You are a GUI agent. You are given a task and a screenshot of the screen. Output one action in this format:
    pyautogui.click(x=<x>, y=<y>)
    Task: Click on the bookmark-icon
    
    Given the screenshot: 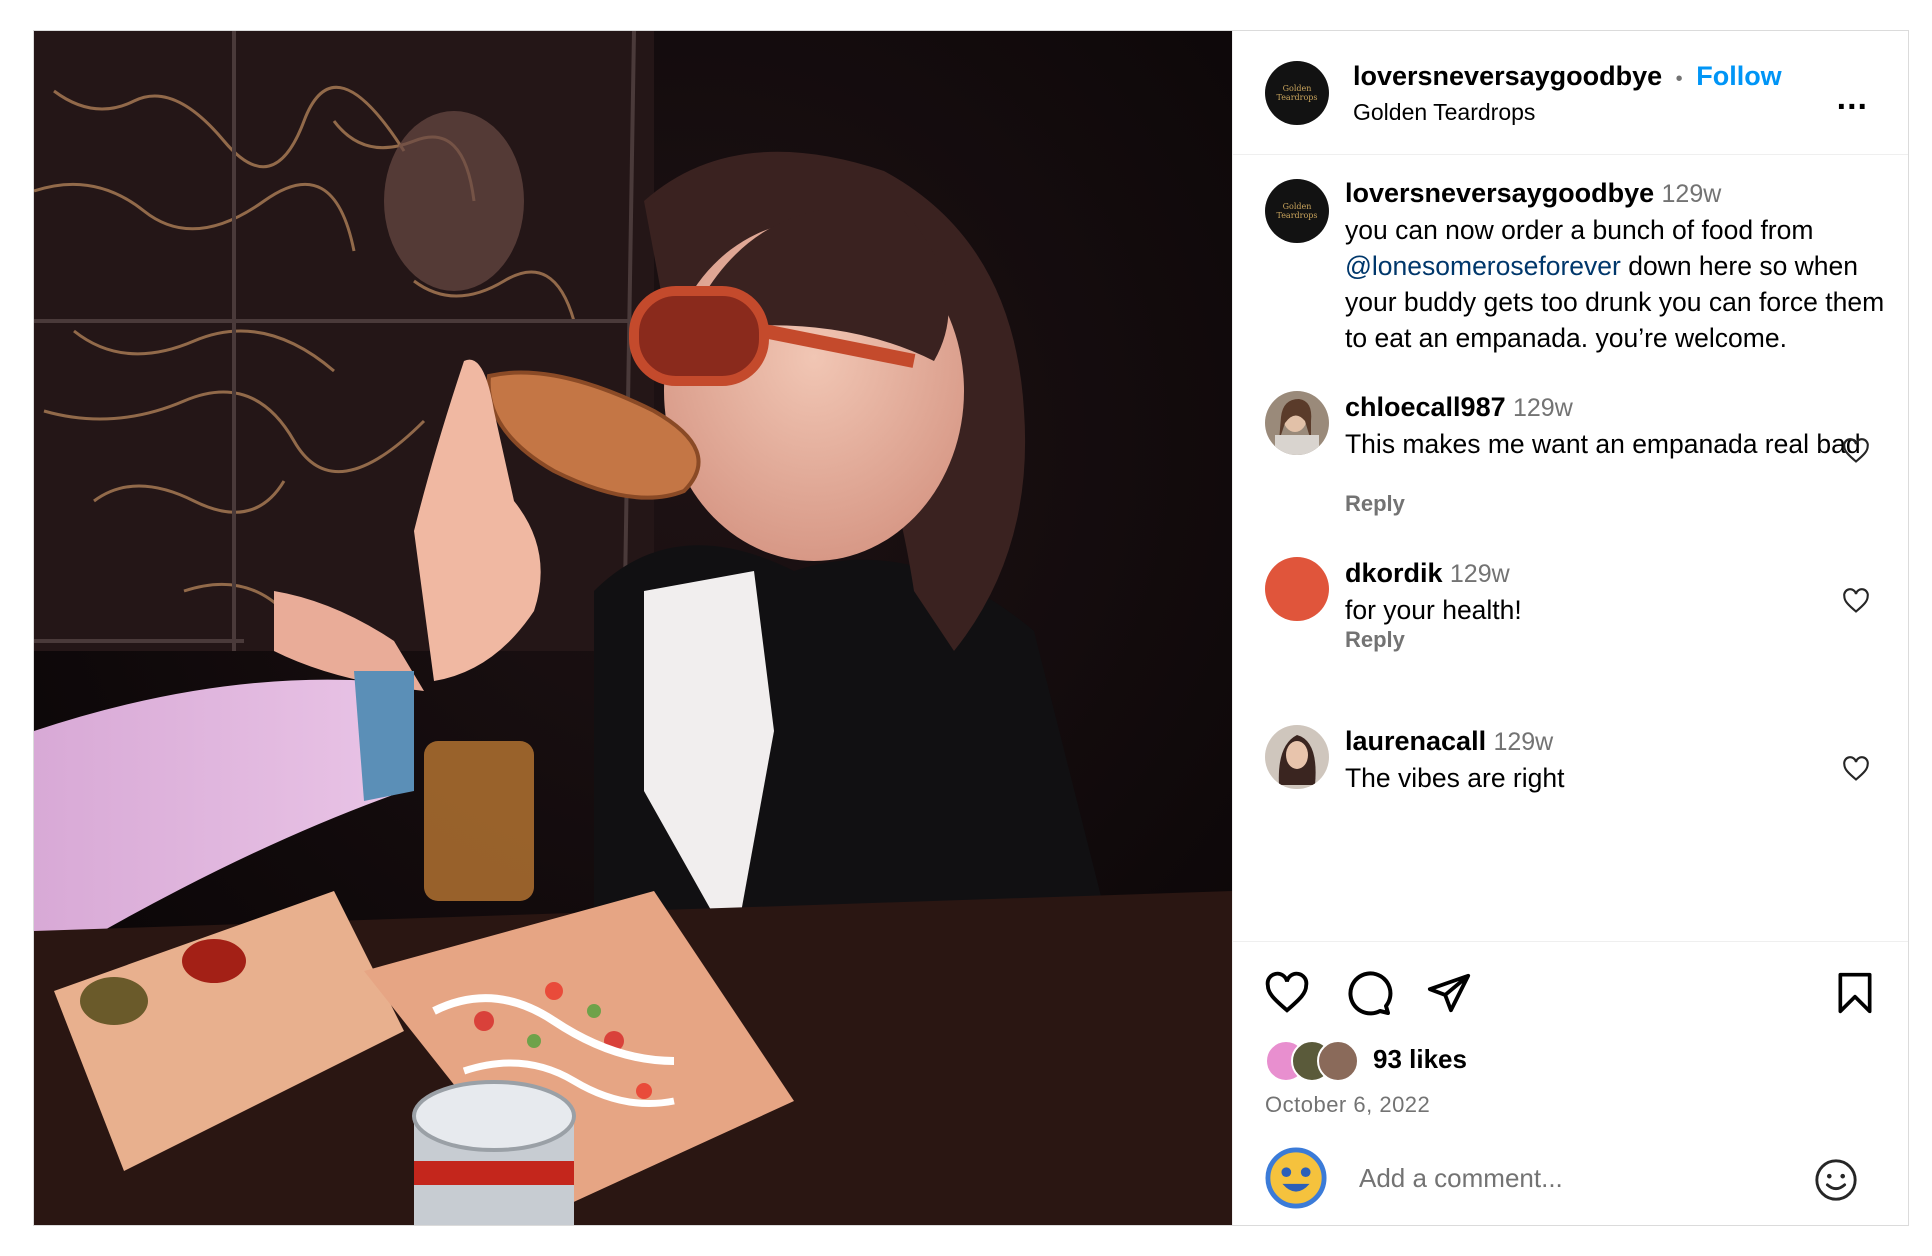 What is the action you would take?
    pyautogui.click(x=1855, y=993)
    